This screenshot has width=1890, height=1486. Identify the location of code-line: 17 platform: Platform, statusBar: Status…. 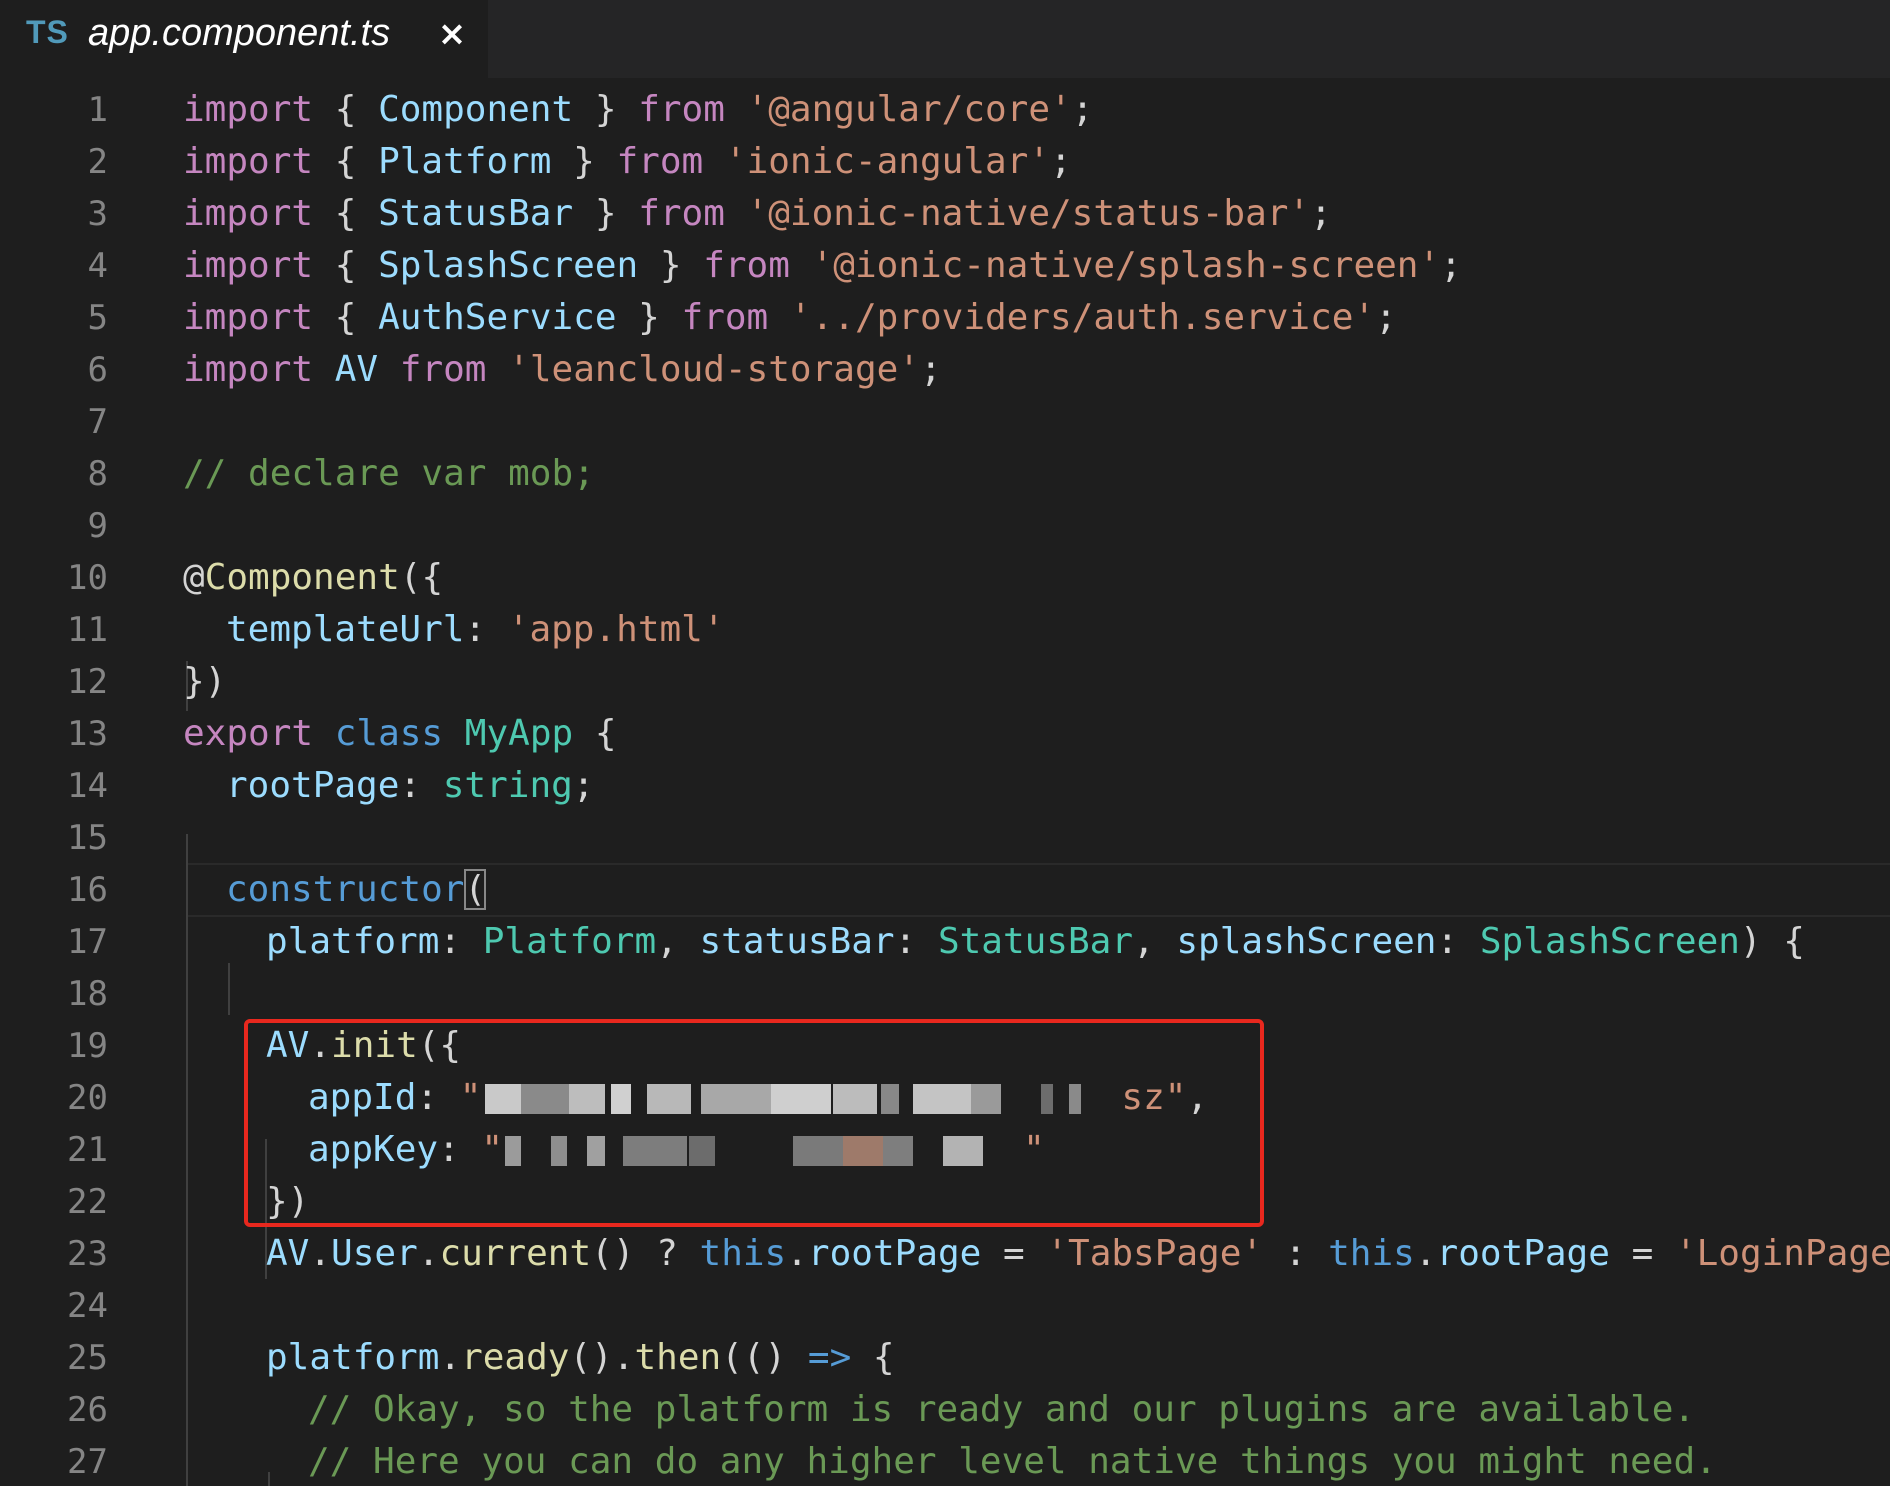
(945, 942).